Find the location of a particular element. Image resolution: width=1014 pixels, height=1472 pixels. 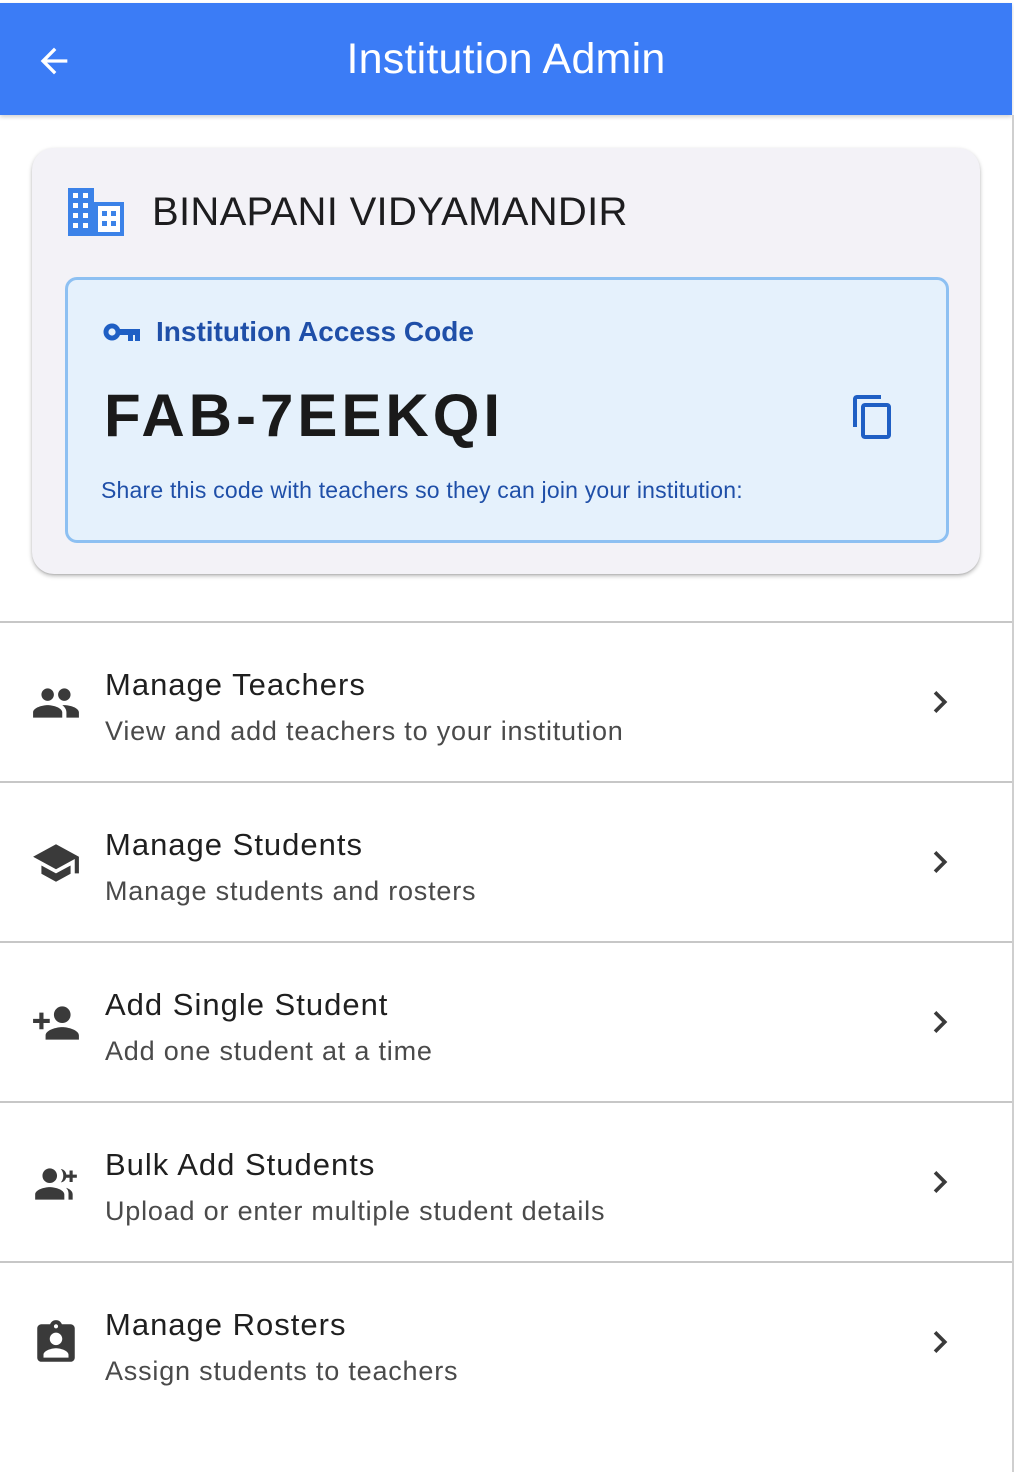

menu-item-subtitle: Assign students to teachers is located at coordinates (282, 1371).